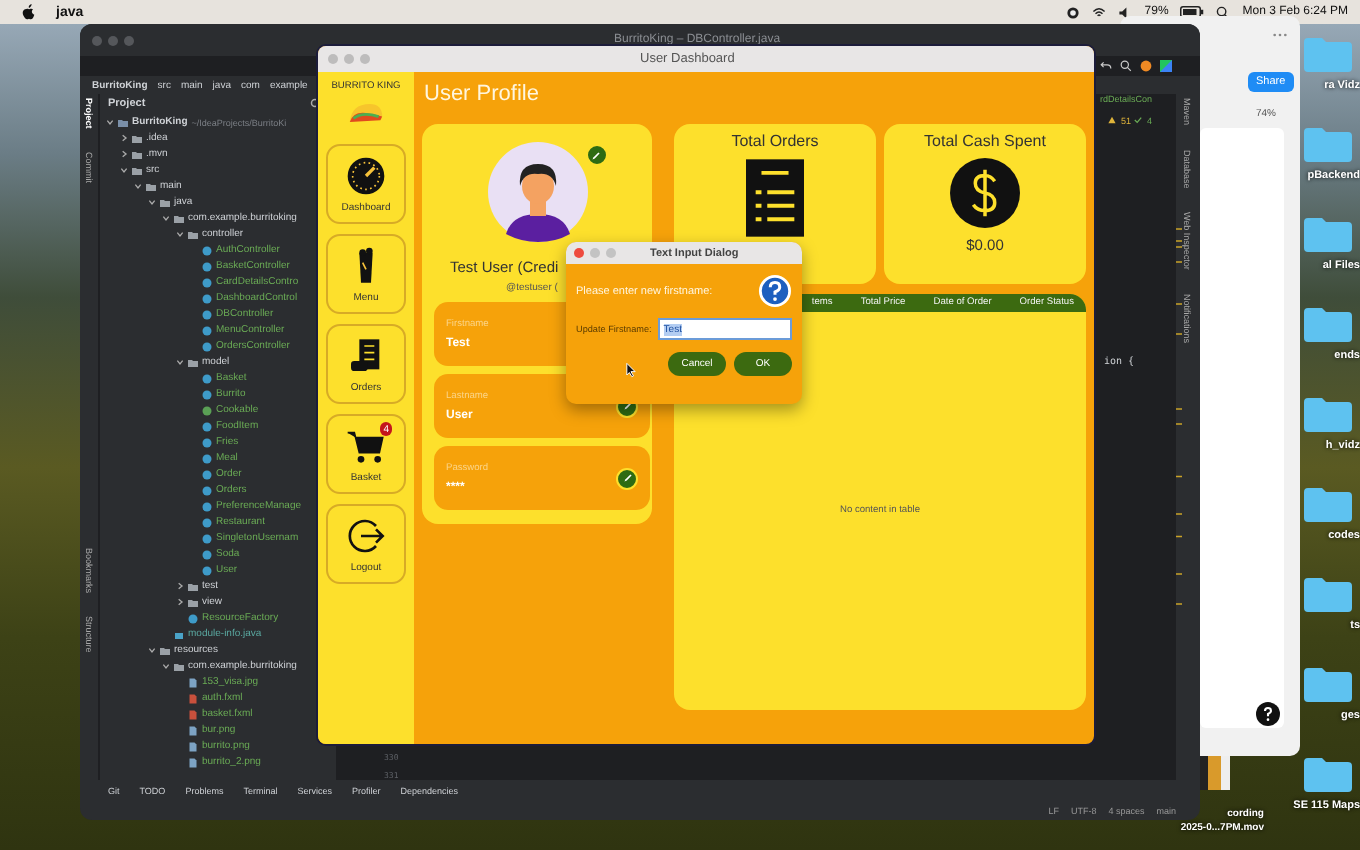 The width and height of the screenshot is (1360, 850). What do you see at coordinates (1106, 66) in the screenshot?
I see `undo-icon` at bounding box center [1106, 66].